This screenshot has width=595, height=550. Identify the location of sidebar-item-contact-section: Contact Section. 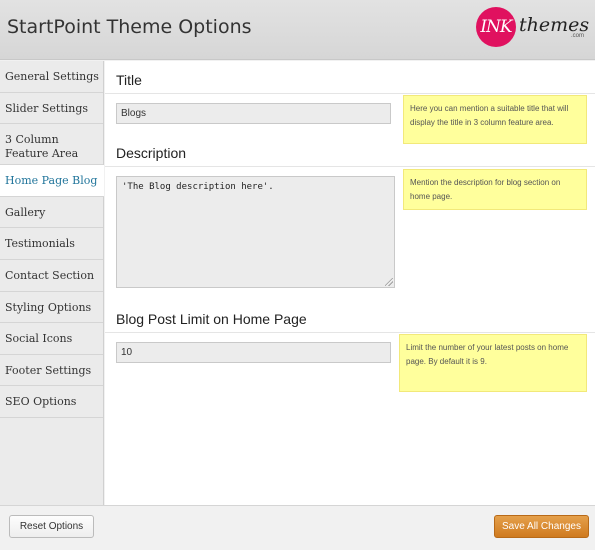
(51, 276).